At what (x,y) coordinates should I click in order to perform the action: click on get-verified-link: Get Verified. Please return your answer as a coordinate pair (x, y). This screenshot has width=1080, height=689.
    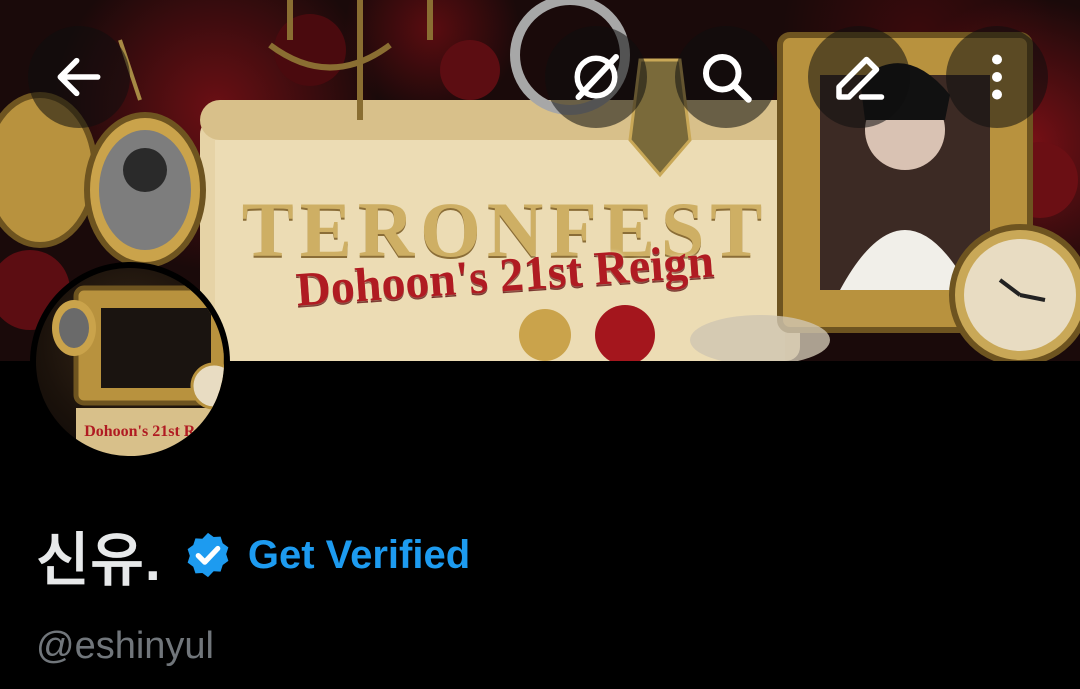
    Looking at the image, I should click on (359, 555).